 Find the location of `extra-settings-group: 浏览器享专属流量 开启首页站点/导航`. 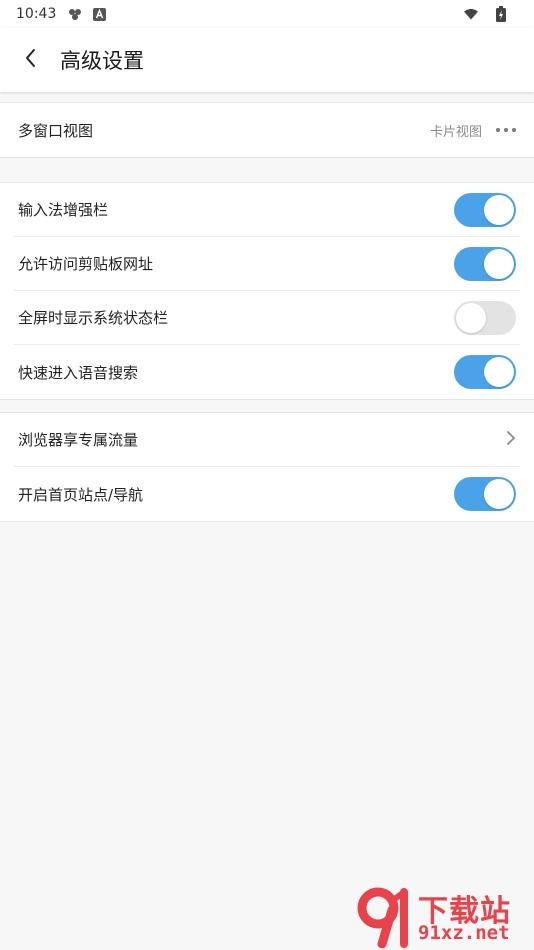

extra-settings-group: 浏览器享专属流量 开启首页站点/导航 is located at coordinates (267, 467).